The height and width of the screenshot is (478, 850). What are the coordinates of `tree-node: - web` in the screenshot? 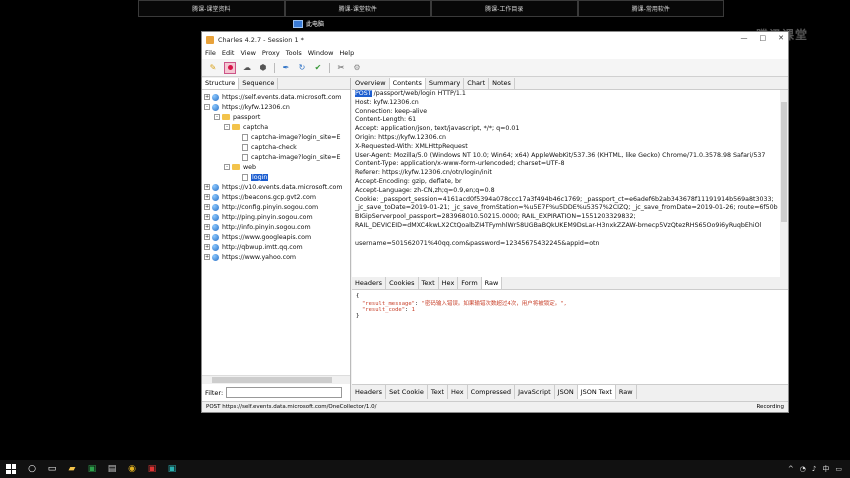 It's located at (276, 167).